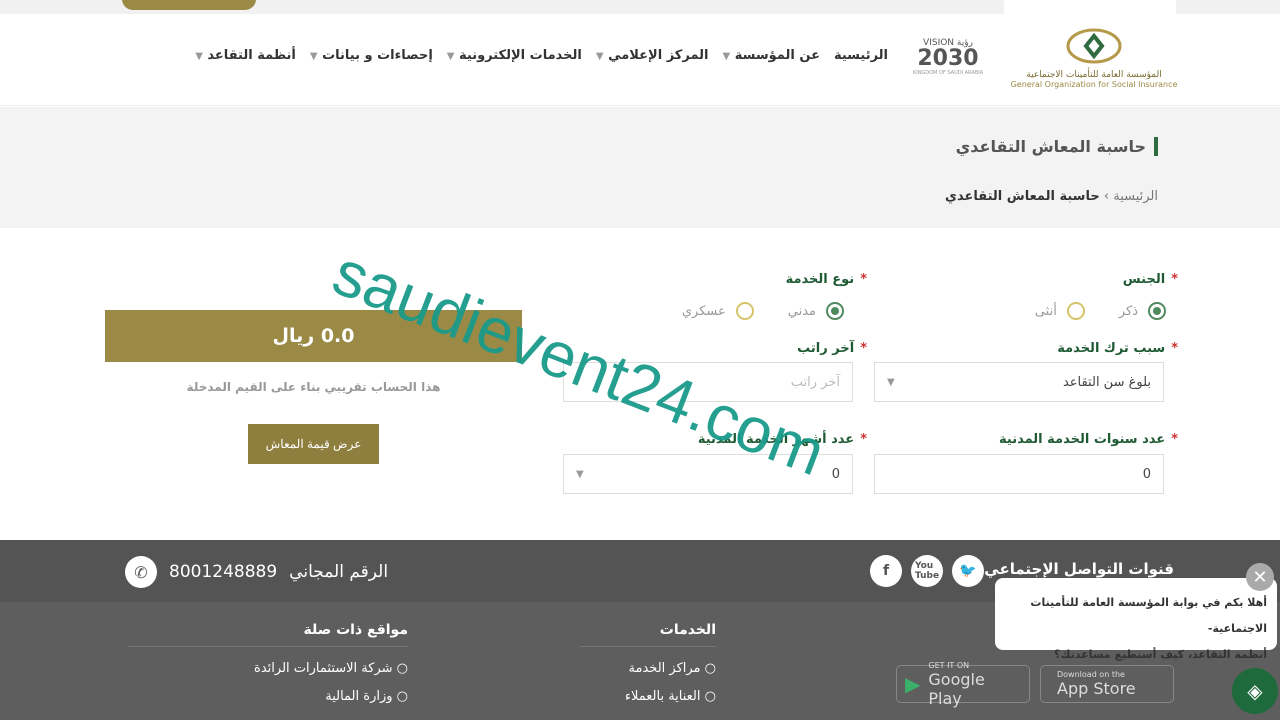  What do you see at coordinates (913, 684) in the screenshot?
I see `google-play-icon: ▶` at bounding box center [913, 684].